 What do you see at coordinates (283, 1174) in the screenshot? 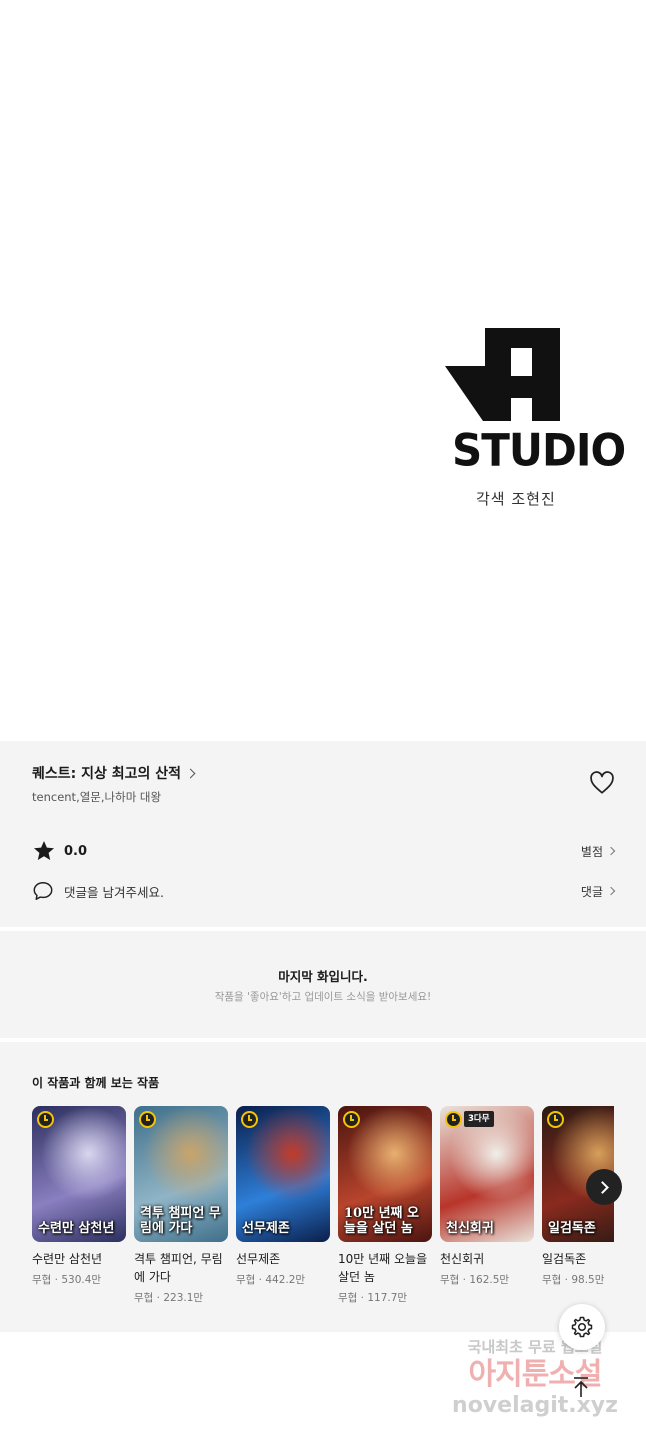
I see `cover-thumbnail: 선무제존` at bounding box center [283, 1174].